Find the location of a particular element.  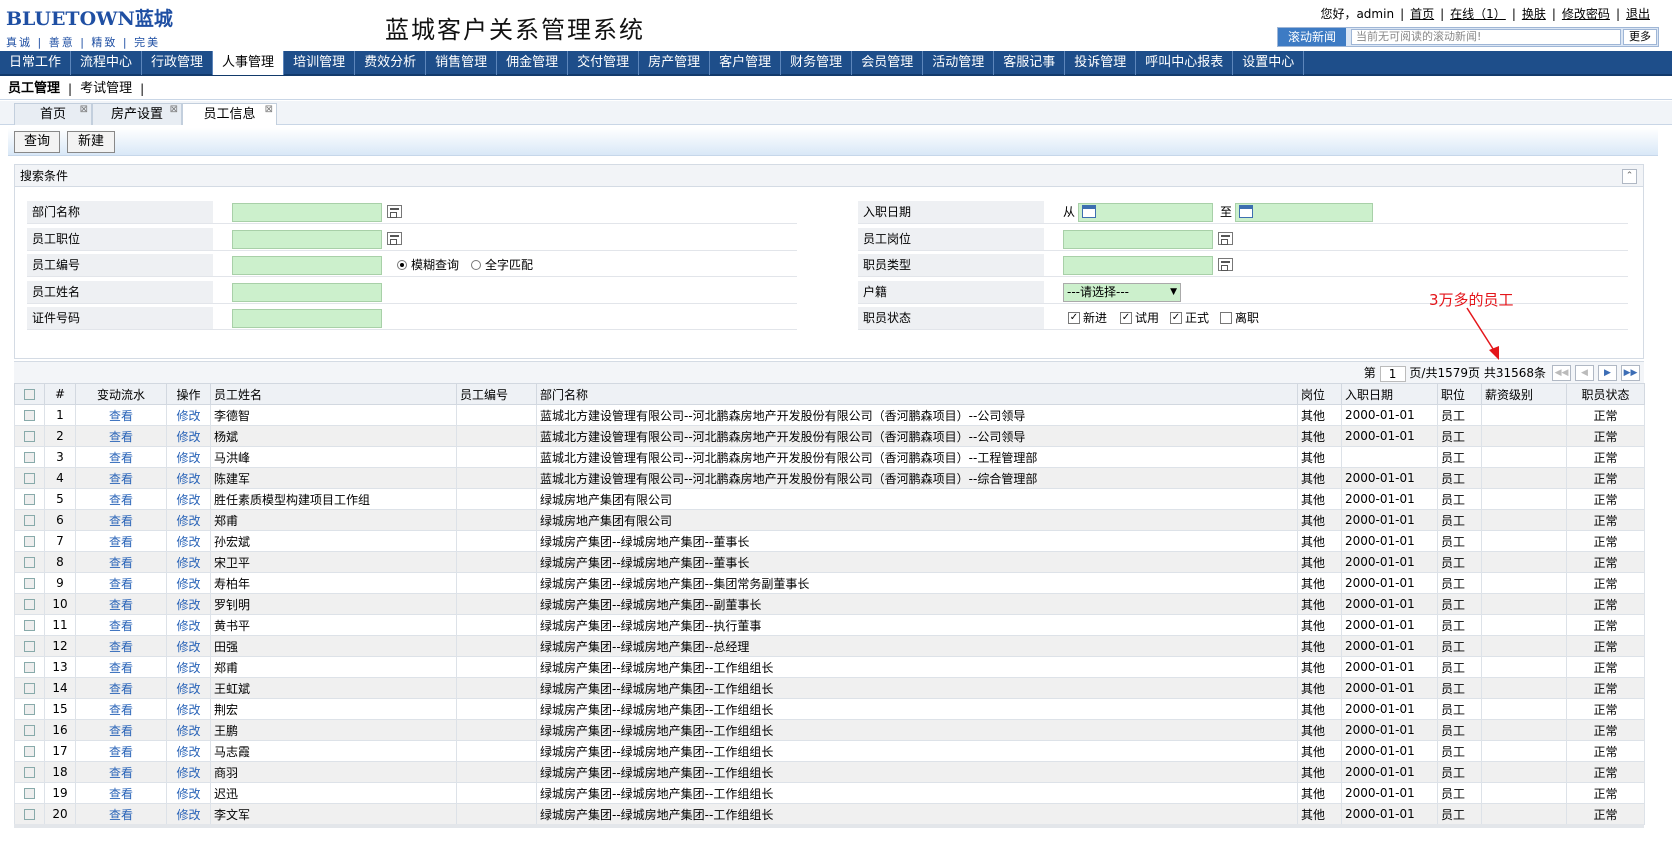

first-page-icon: ◀◀ is located at coordinates (1561, 373).